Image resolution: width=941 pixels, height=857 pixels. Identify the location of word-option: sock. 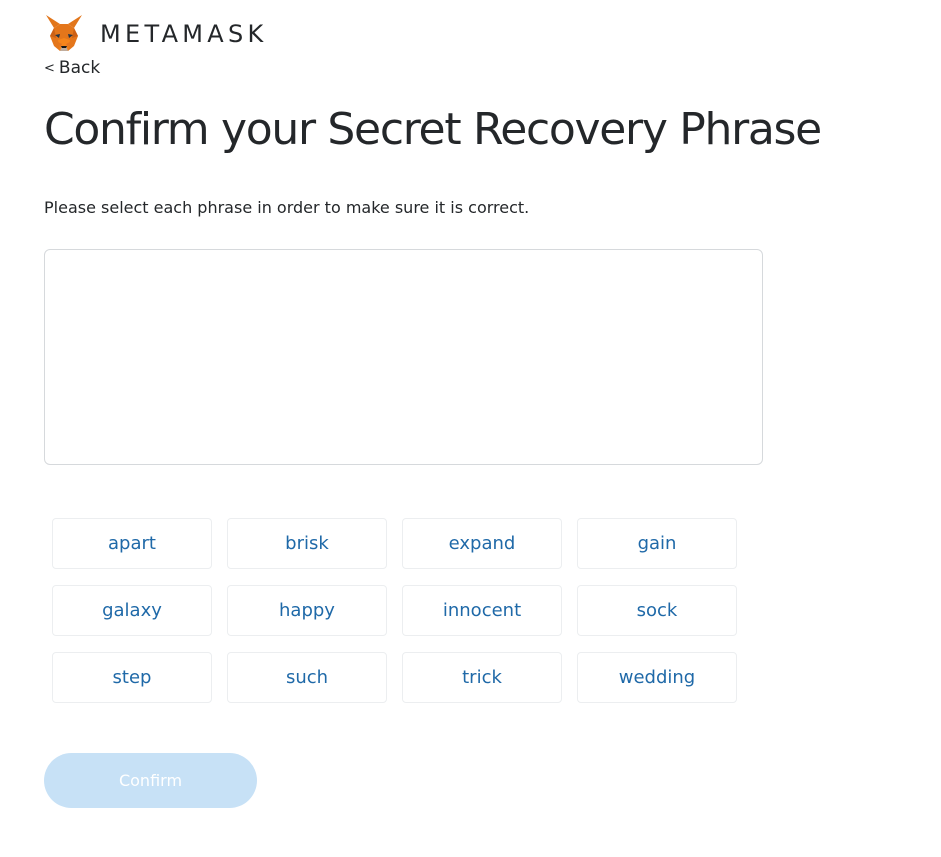
(657, 610).